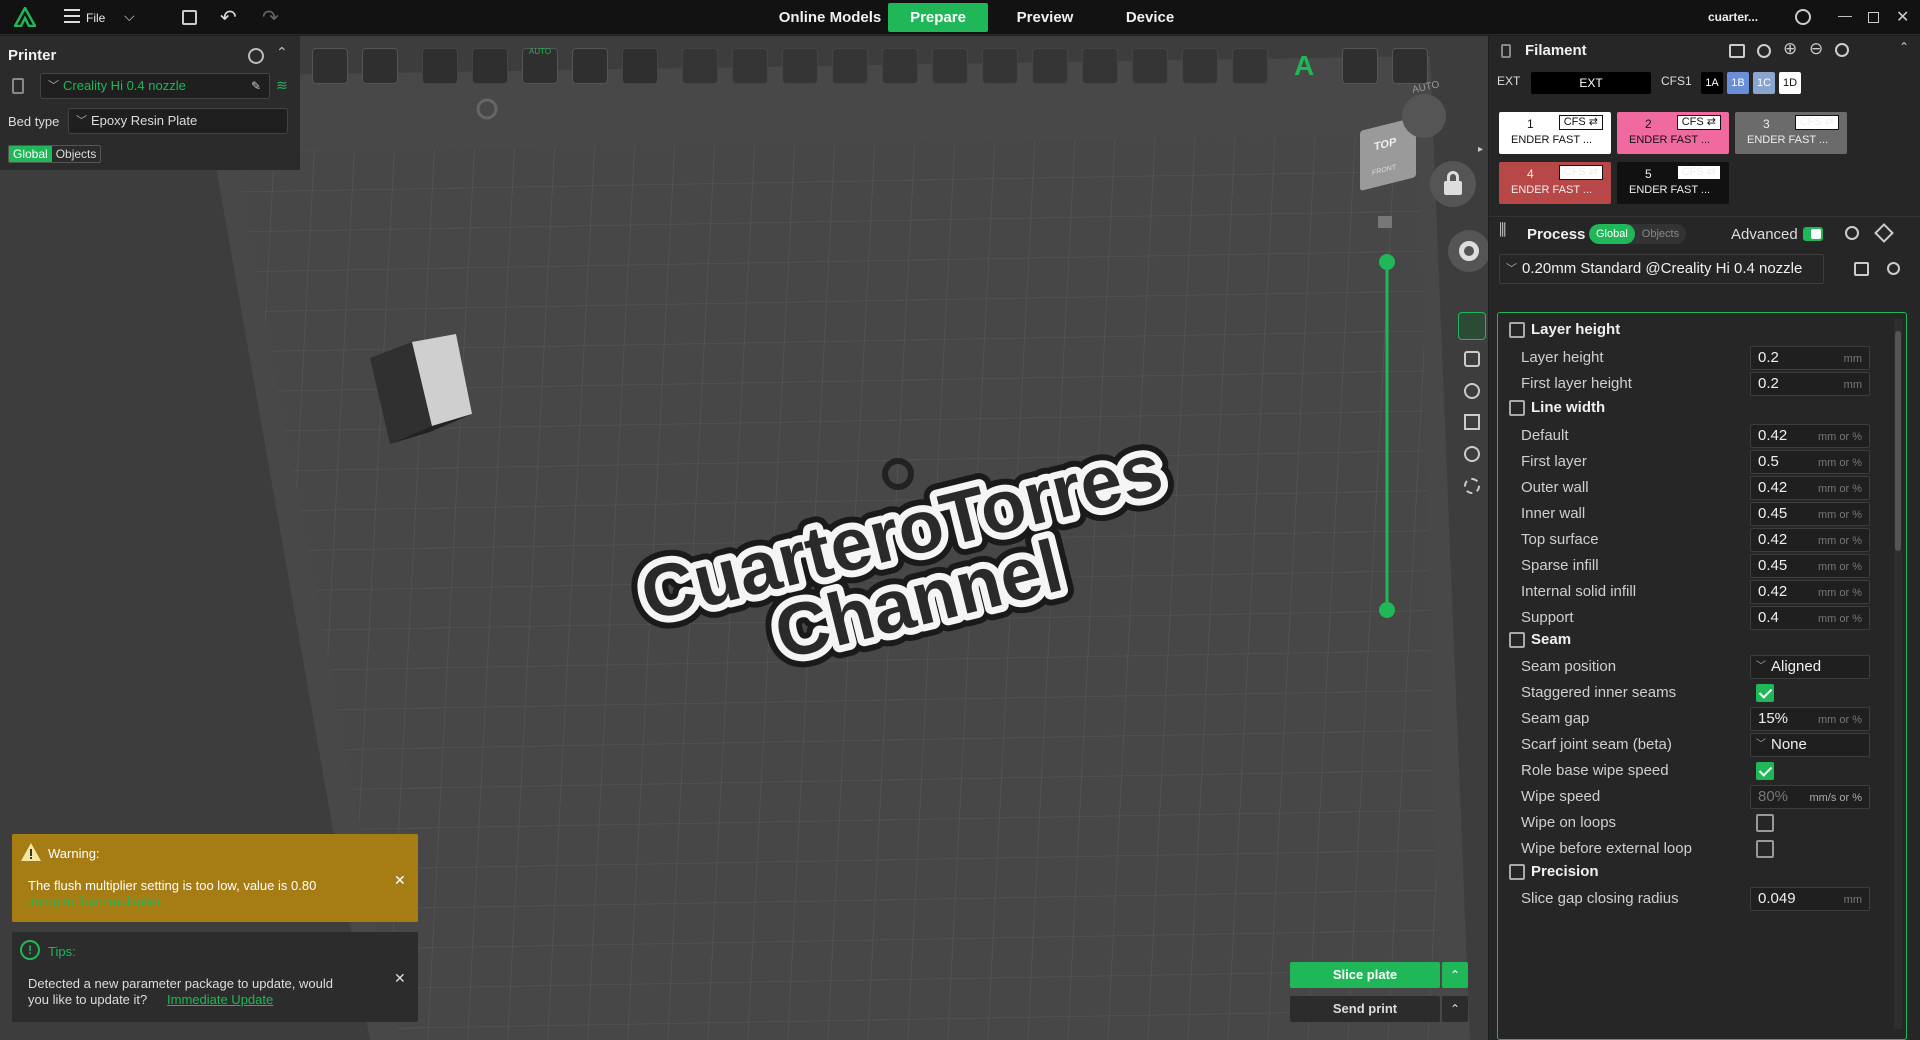 The image size is (1920, 1040). What do you see at coordinates (700, 66) in the screenshot?
I see `split-objects-icon` at bounding box center [700, 66].